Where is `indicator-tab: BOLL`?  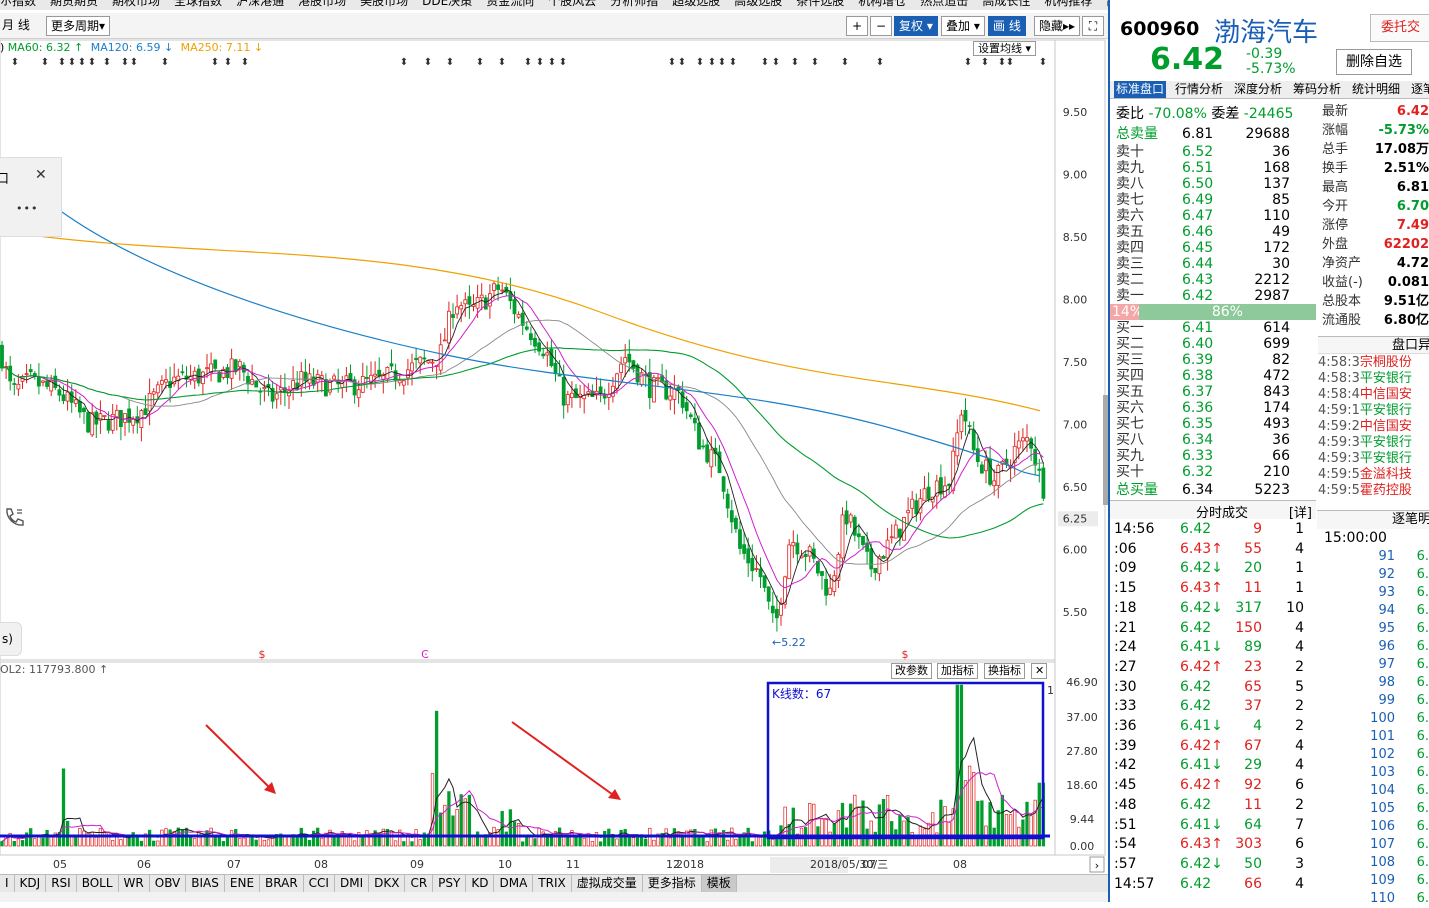
indicator-tab: BOLL is located at coordinates (98, 883).